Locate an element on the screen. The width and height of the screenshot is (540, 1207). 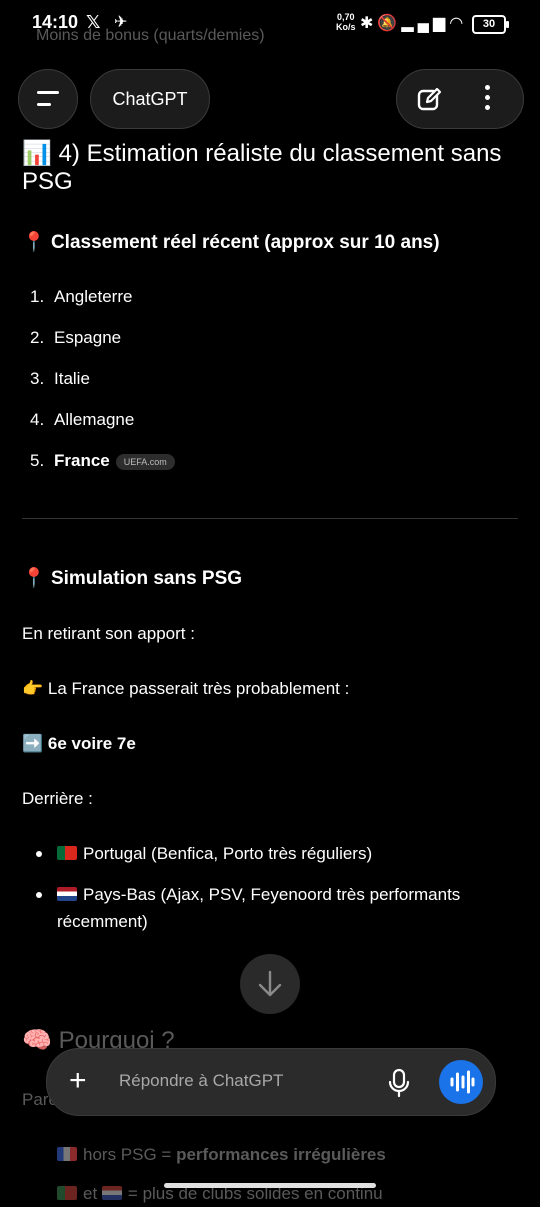
new-chat-icon is located at coordinates (429, 99).